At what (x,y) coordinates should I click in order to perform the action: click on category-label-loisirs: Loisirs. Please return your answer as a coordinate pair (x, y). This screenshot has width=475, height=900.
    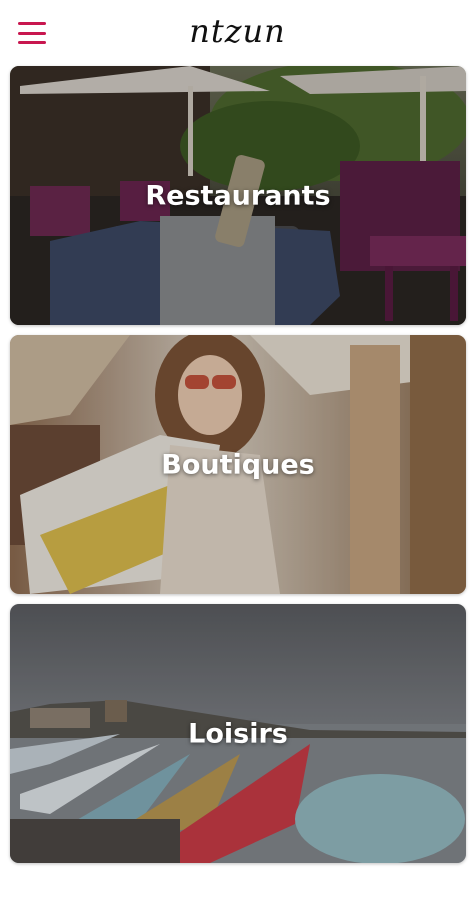
    Looking at the image, I should click on (238, 733).